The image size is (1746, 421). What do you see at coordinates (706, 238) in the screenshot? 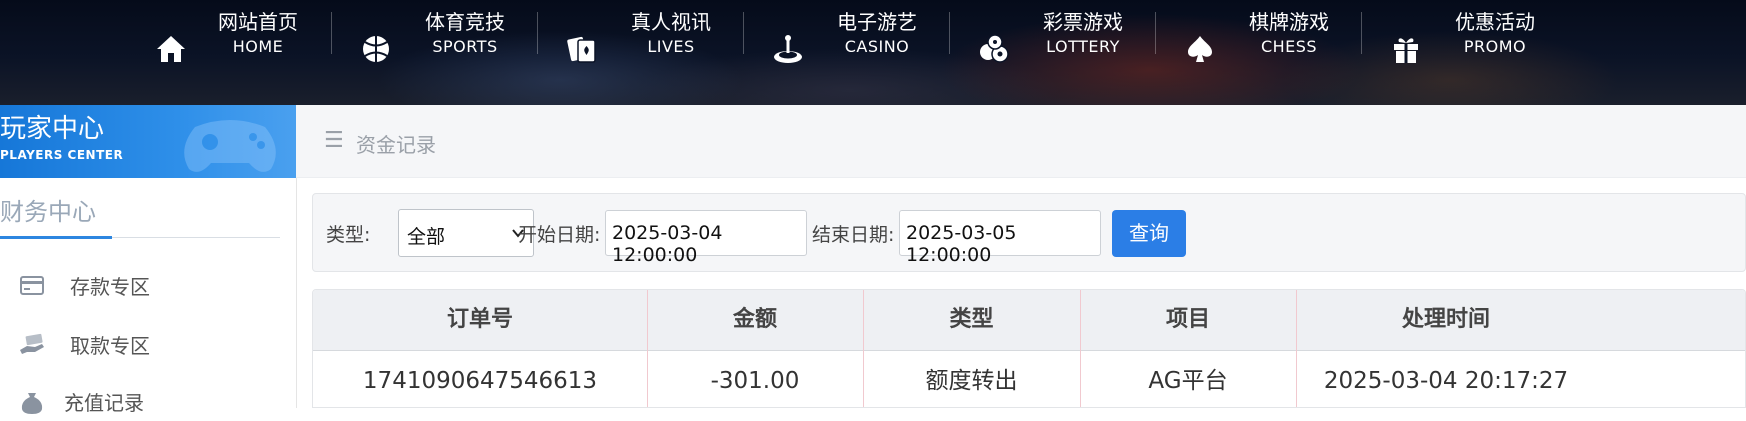
I see `start-date-input: 2025-03-04 12:00:00` at bounding box center [706, 238].